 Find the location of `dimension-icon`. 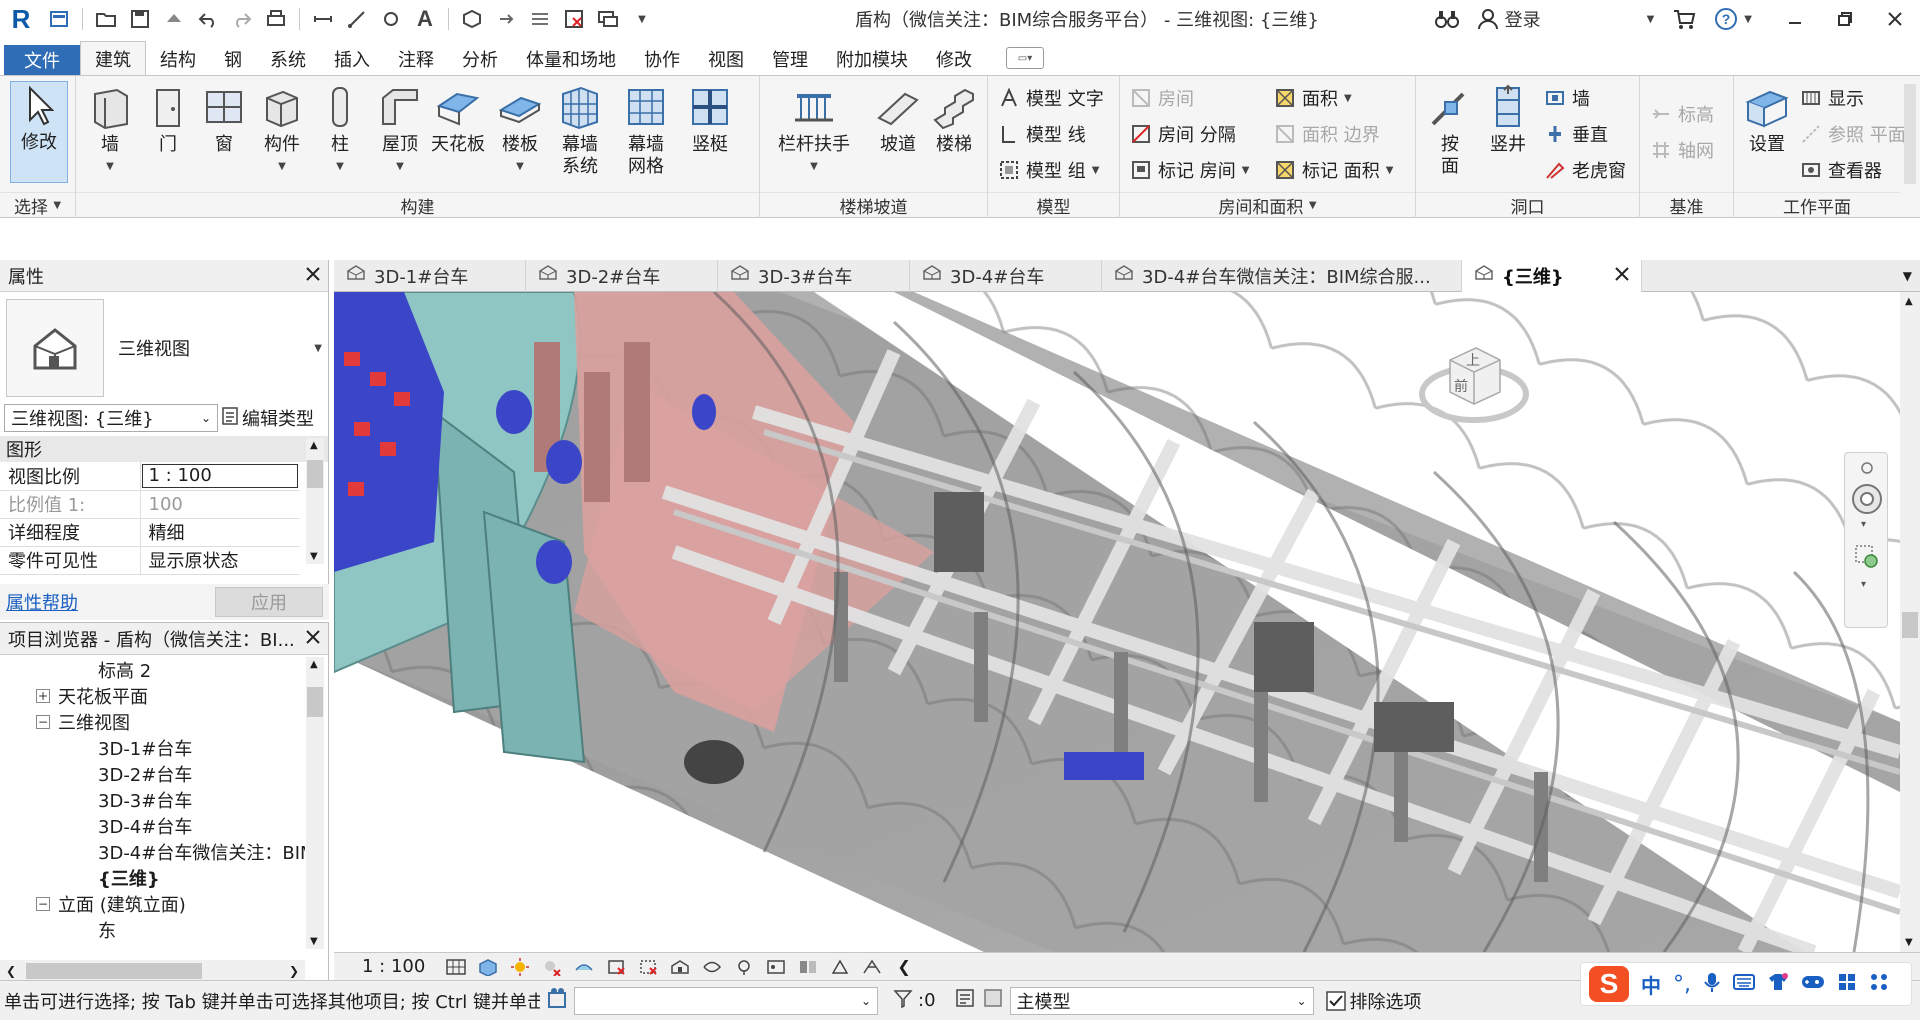

dimension-icon is located at coordinates (357, 19).